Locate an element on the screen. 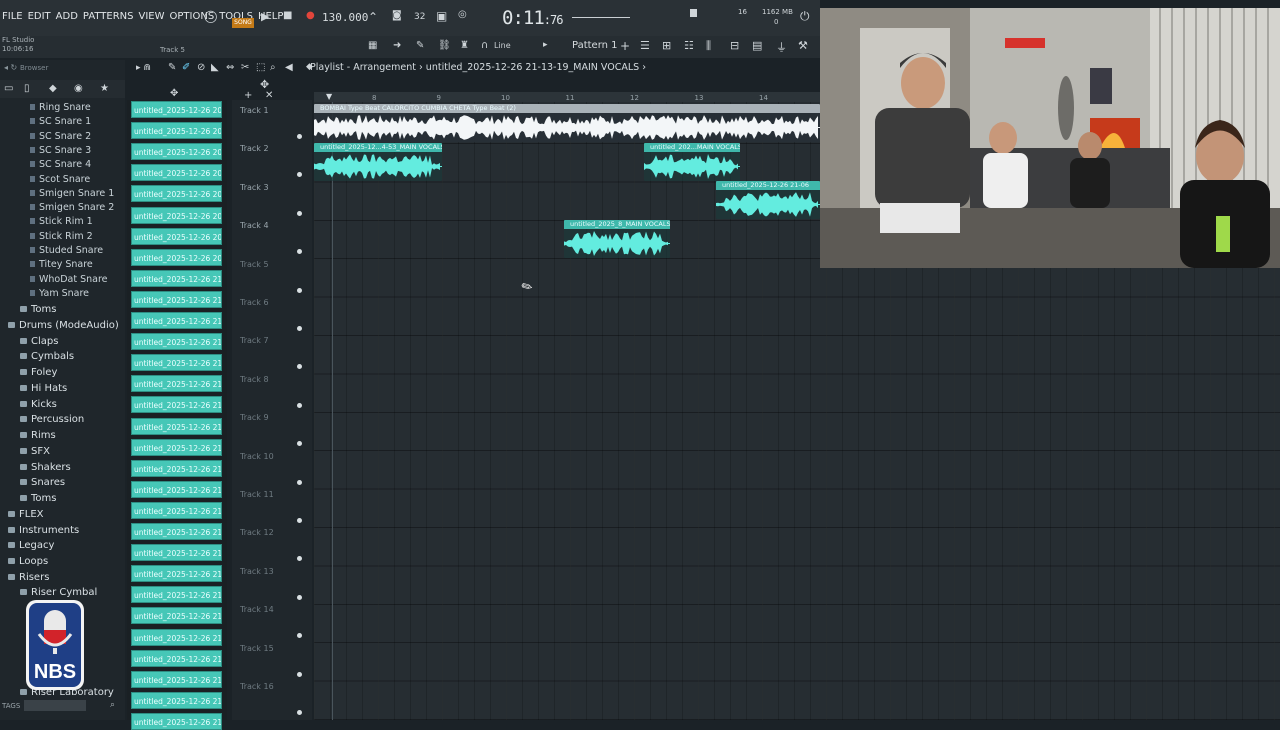  tempo-display: 130.000 is located at coordinates (345, 17).